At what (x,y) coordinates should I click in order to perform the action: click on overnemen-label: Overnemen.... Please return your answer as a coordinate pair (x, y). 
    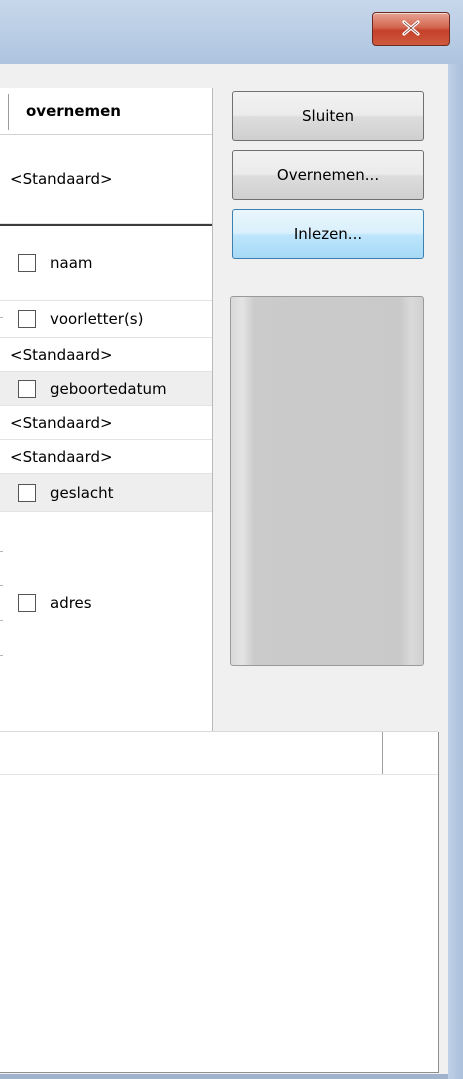
    Looking at the image, I should click on (328, 175).